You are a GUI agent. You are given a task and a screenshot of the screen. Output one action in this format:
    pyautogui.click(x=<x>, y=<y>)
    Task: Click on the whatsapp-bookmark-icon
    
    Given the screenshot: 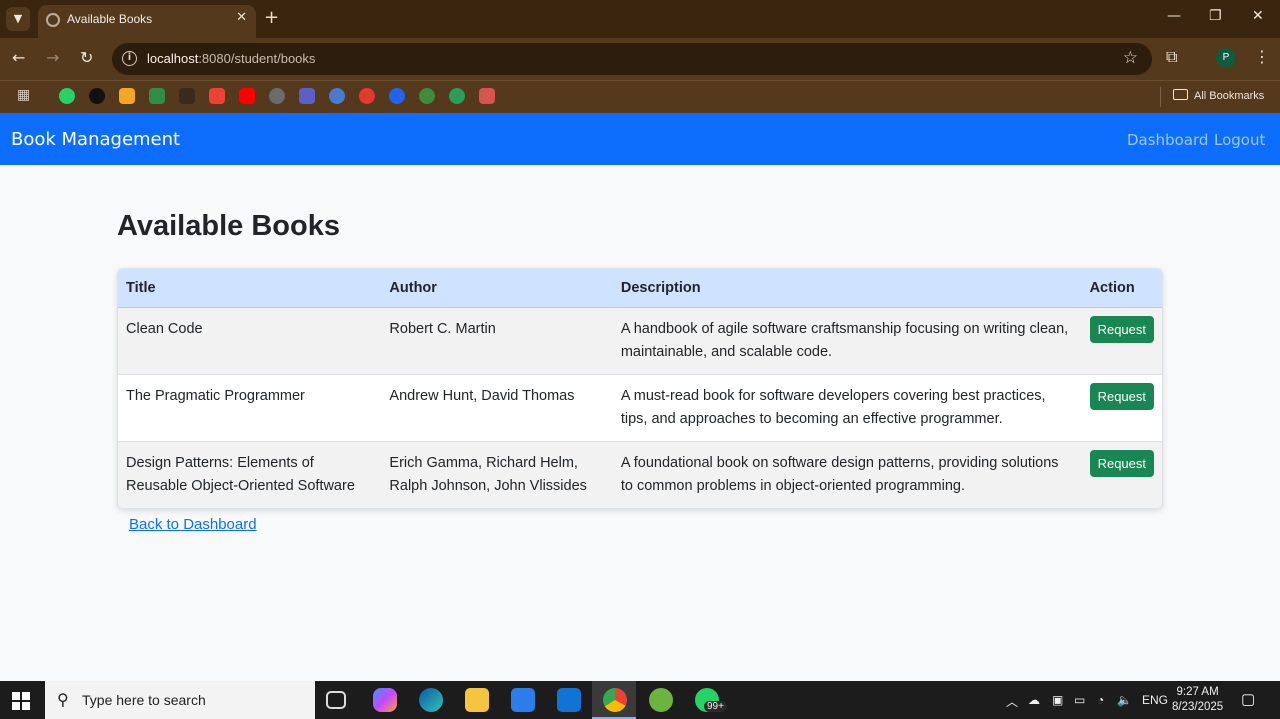 What is the action you would take?
    pyautogui.click(x=67, y=96)
    